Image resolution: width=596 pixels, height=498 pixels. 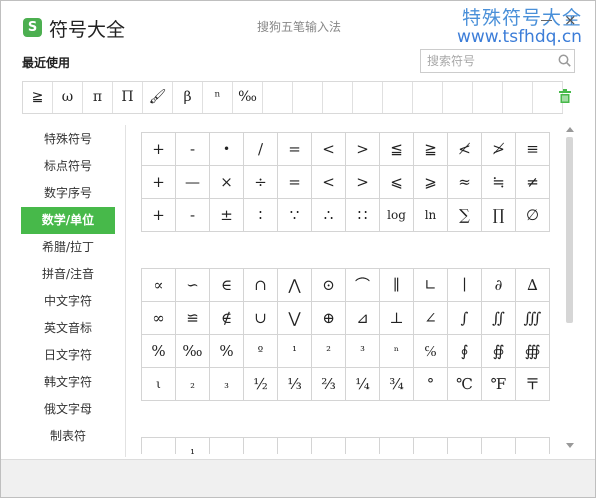 I want to click on symbol-cell: ∮, so click(x=465, y=351).